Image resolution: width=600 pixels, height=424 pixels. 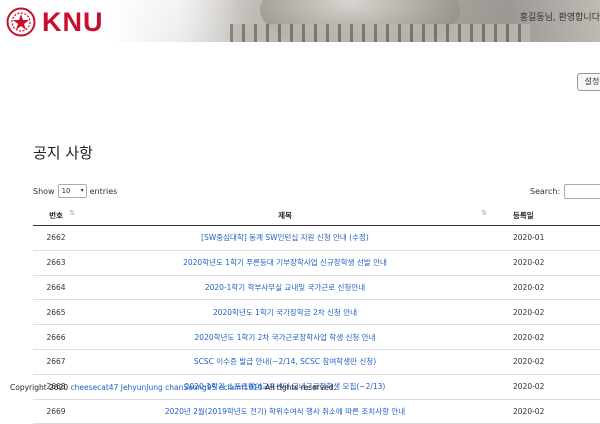 I want to click on search-label: Search:, so click(x=545, y=191).